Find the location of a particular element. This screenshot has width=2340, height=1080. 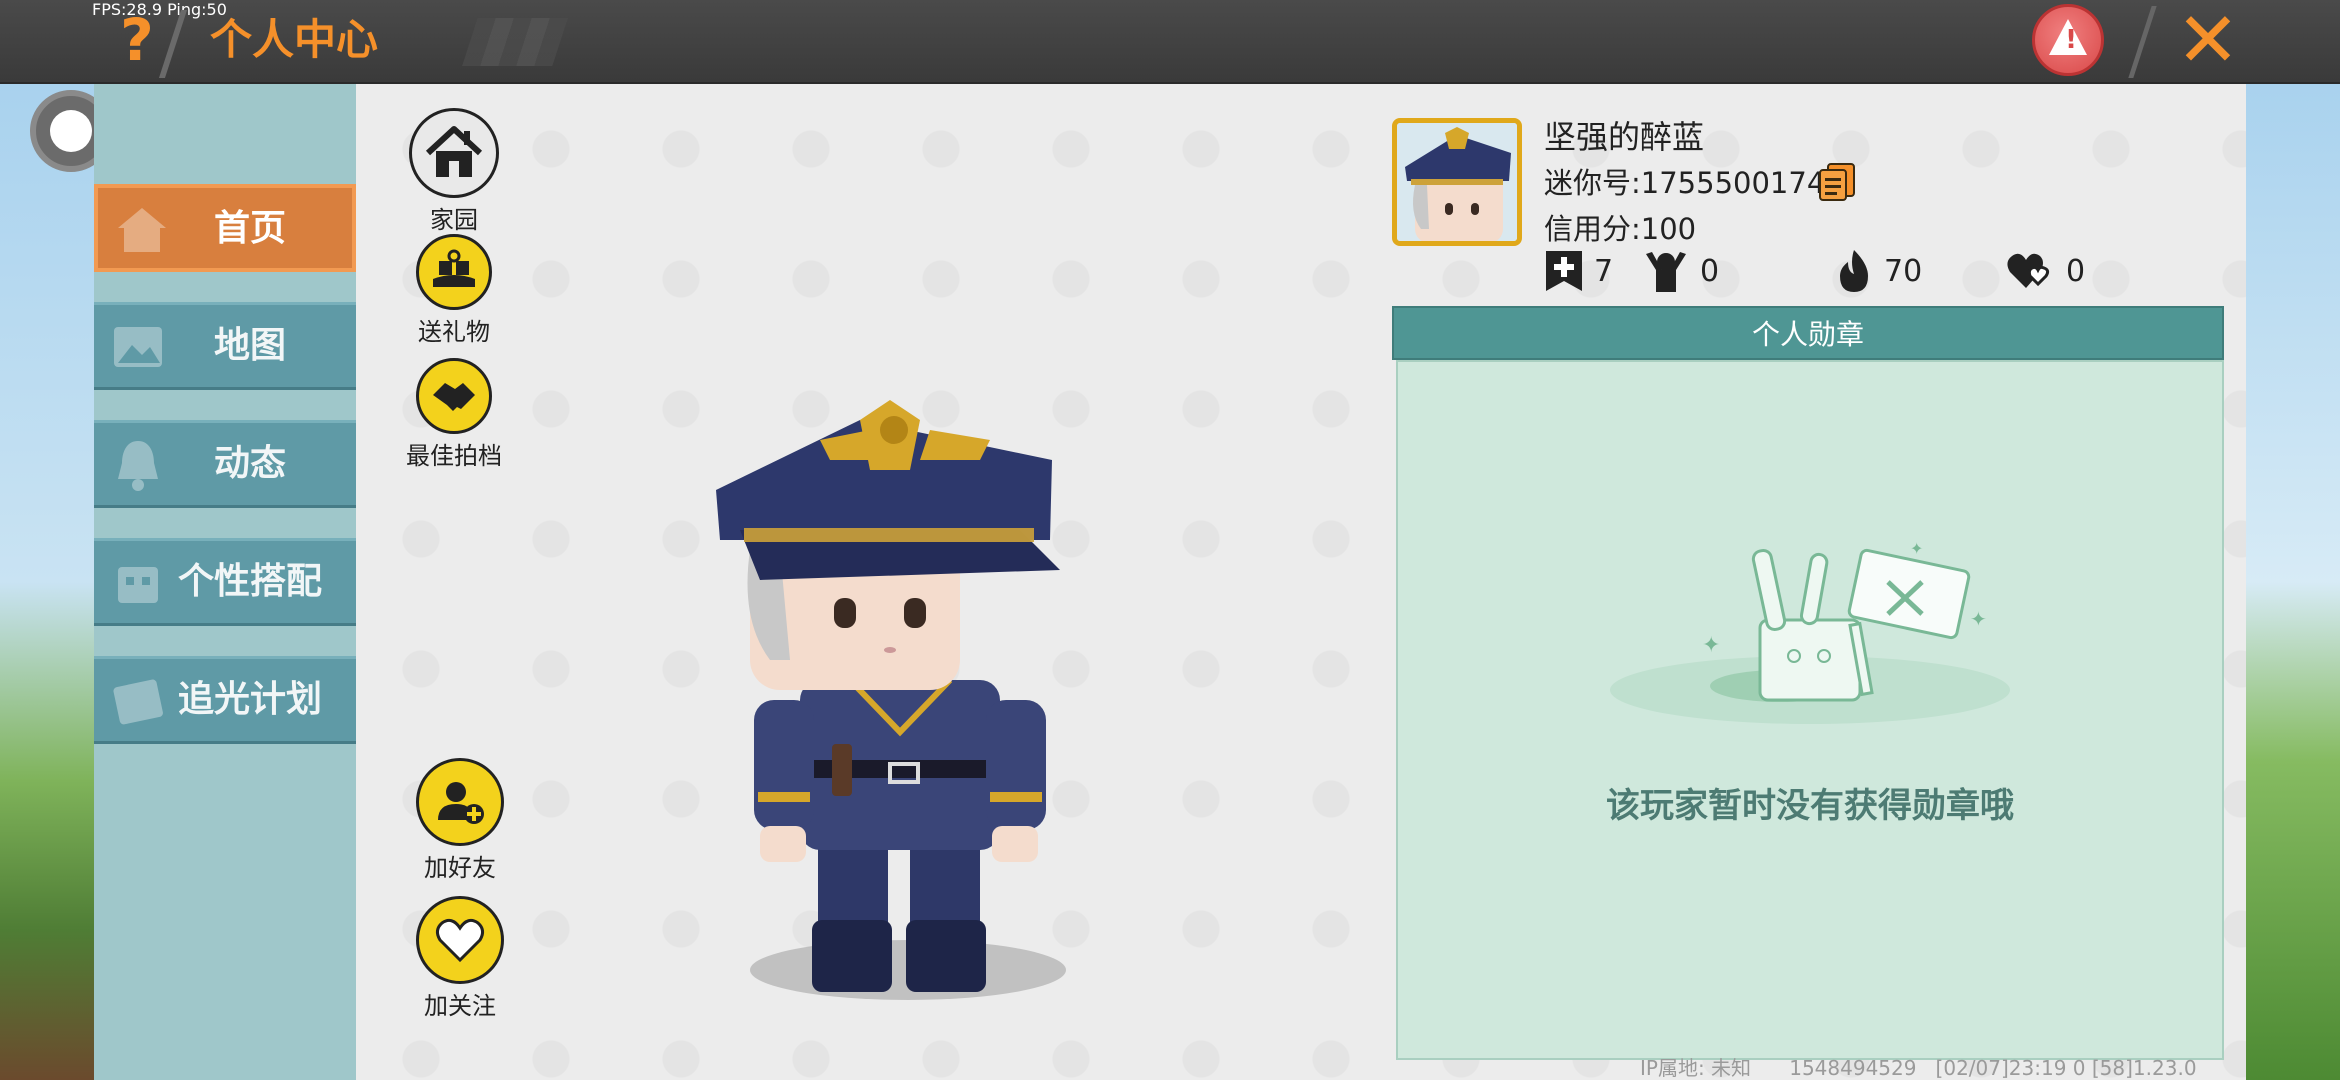

tab-home: 首页 is located at coordinates (225, 228).